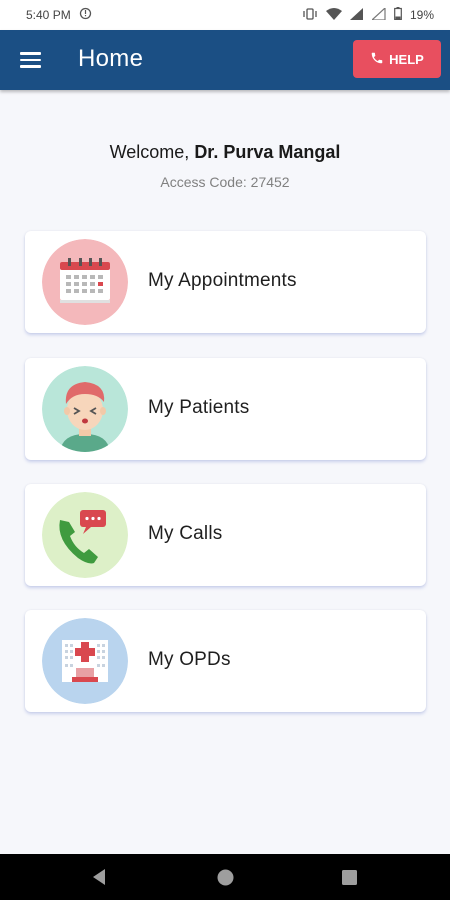  I want to click on recents-icon, so click(349, 880).